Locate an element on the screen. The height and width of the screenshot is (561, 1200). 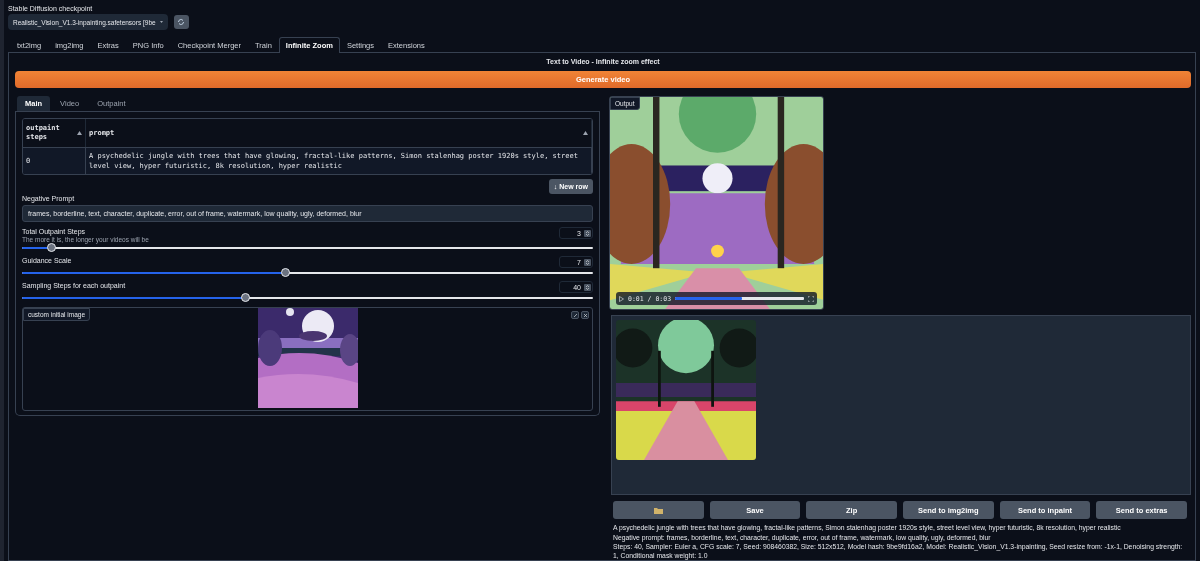
refresh-button is located at coordinates (181, 22).